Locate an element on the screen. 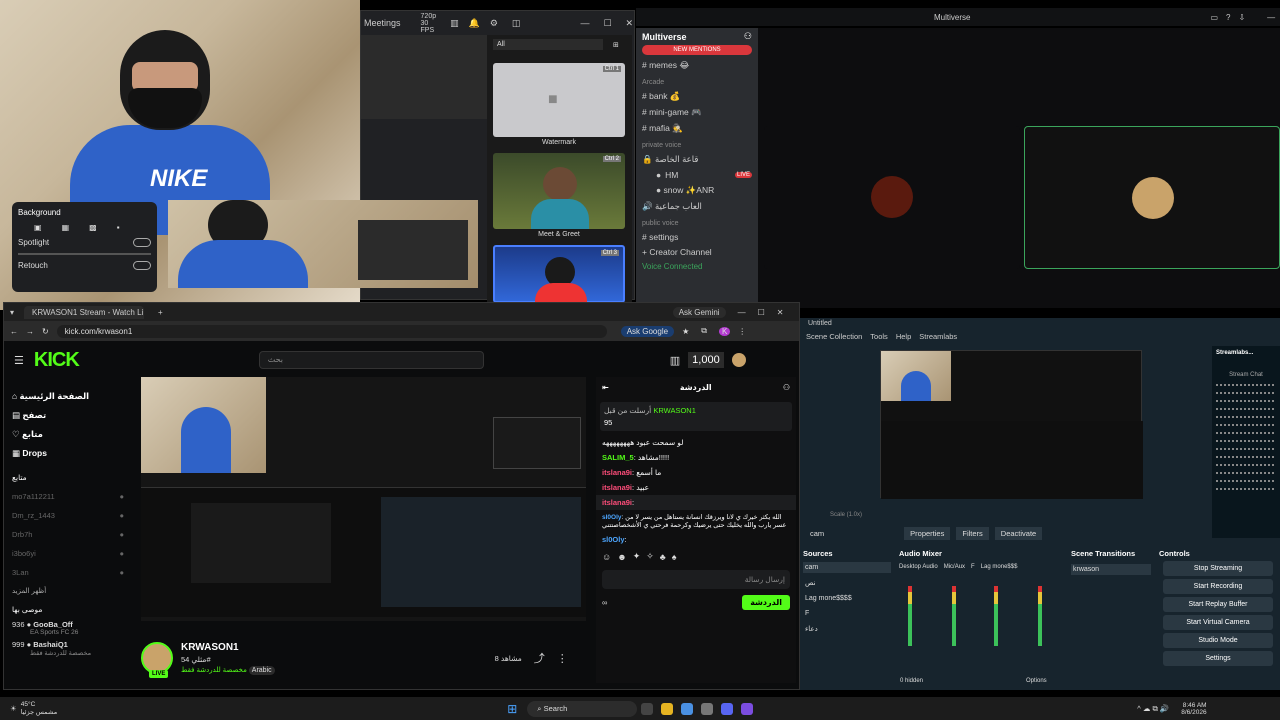 Image resolution: width=1280 pixels, height=720 pixels. show-more-link: أظهر المزيد is located at coordinates (68, 591).